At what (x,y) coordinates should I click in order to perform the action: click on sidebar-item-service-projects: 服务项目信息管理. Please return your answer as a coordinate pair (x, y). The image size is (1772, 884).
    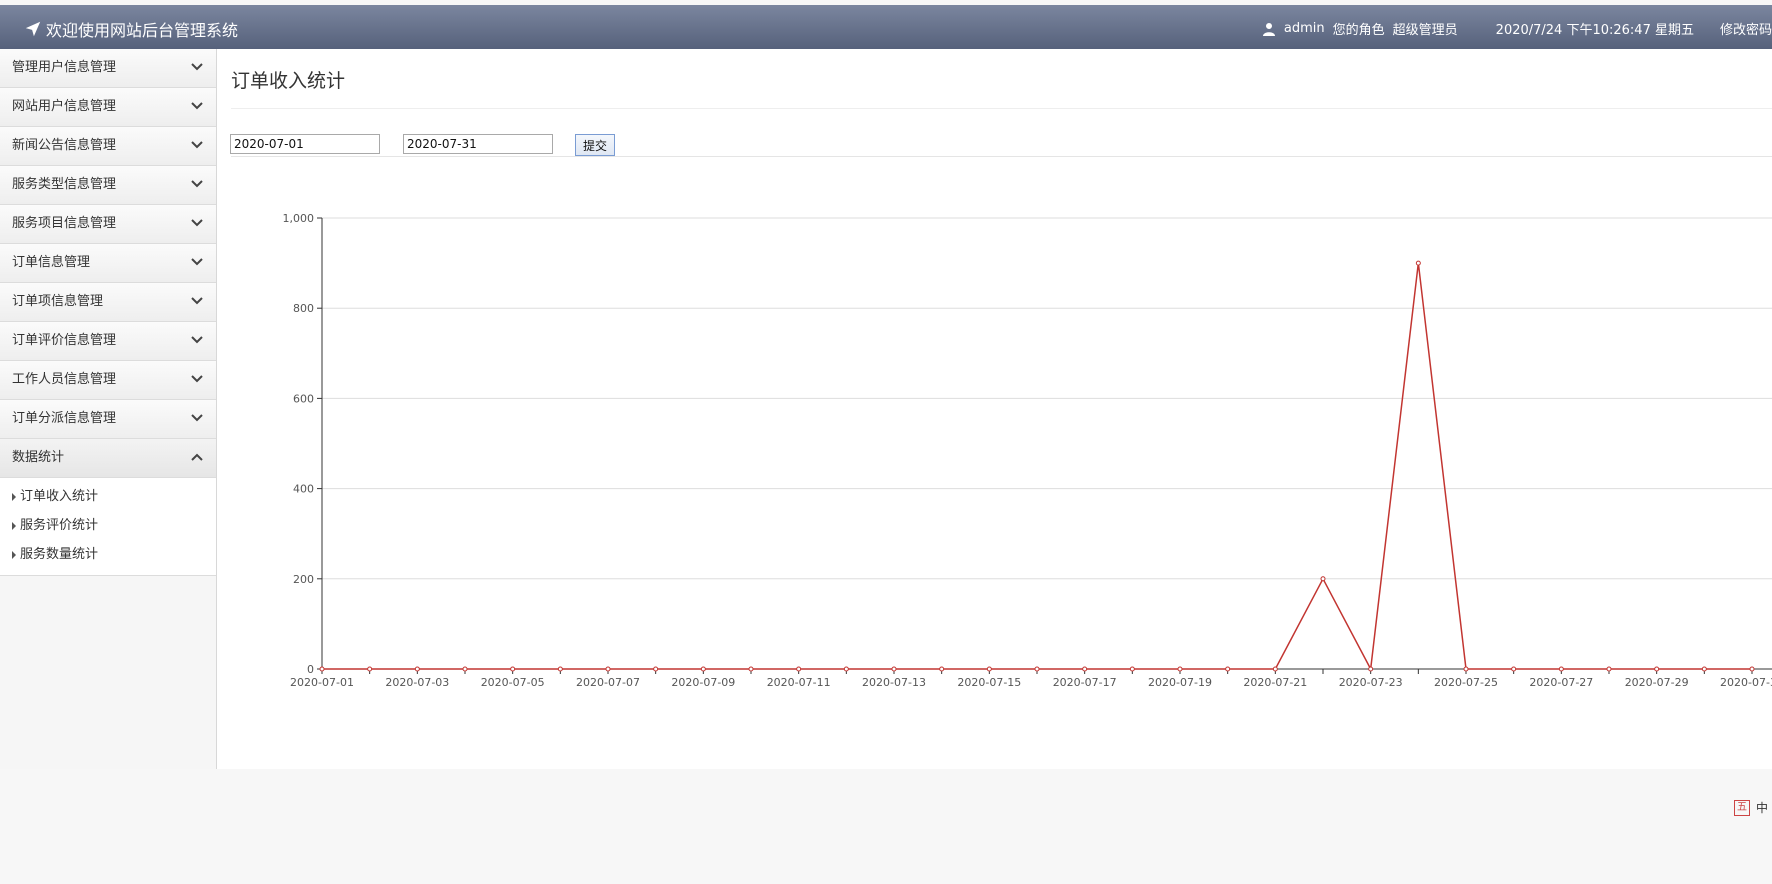
    Looking at the image, I should click on (108, 224).